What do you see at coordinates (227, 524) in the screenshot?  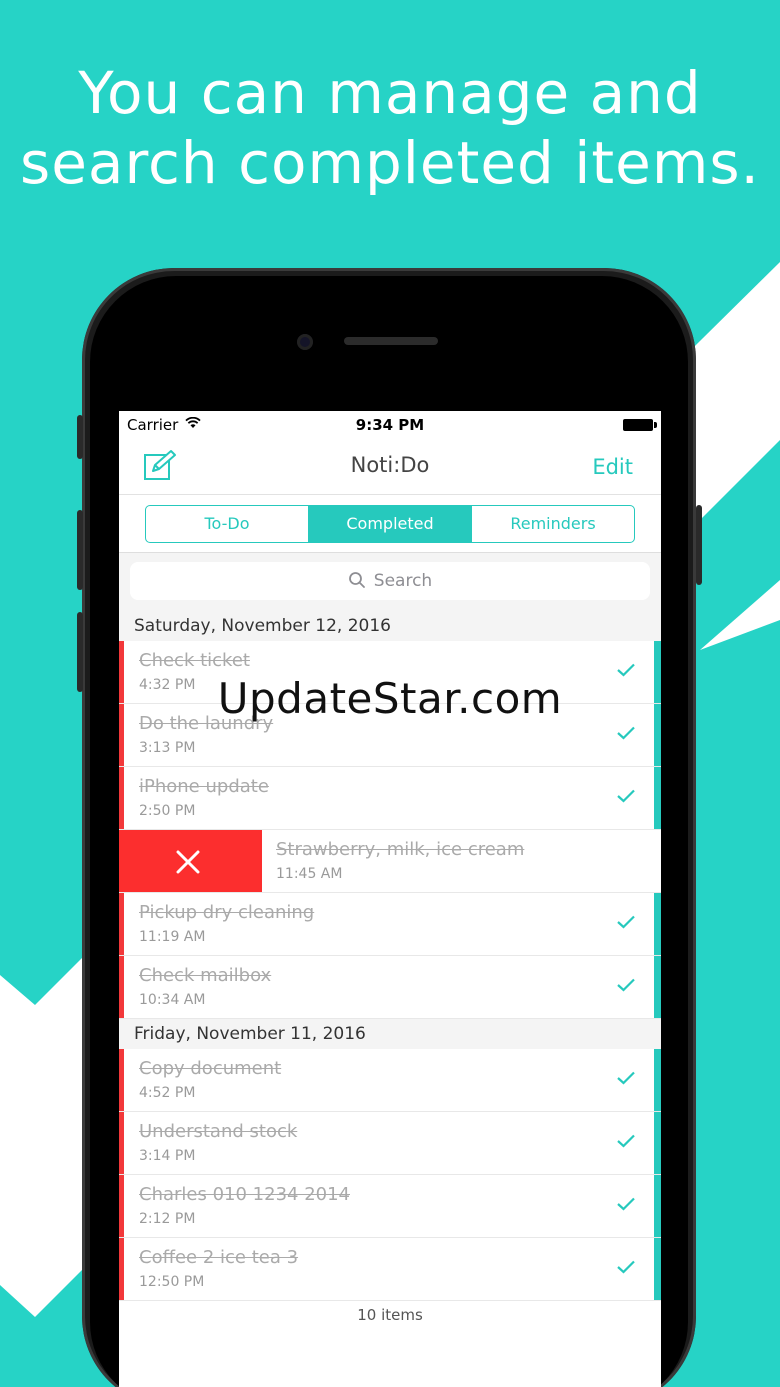 I see `tab-to-do: To-Do` at bounding box center [227, 524].